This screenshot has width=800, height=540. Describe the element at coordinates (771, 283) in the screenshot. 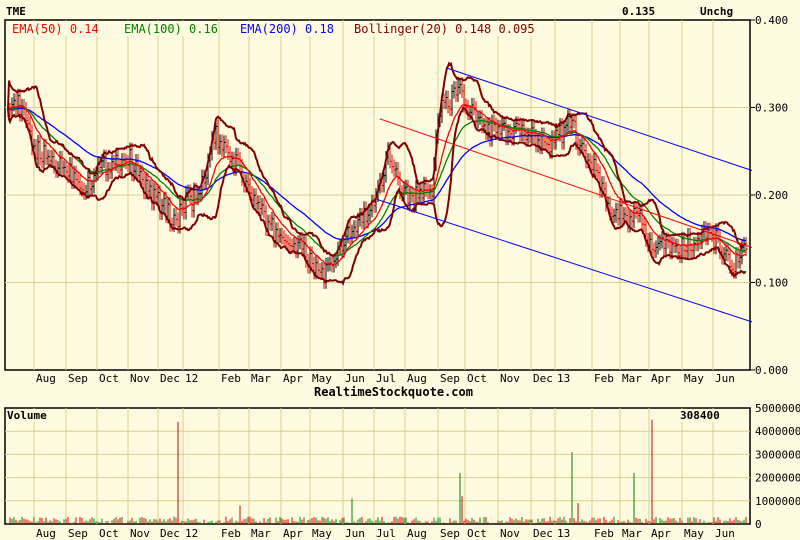

I see `y-tick-label: 0.100` at that location.